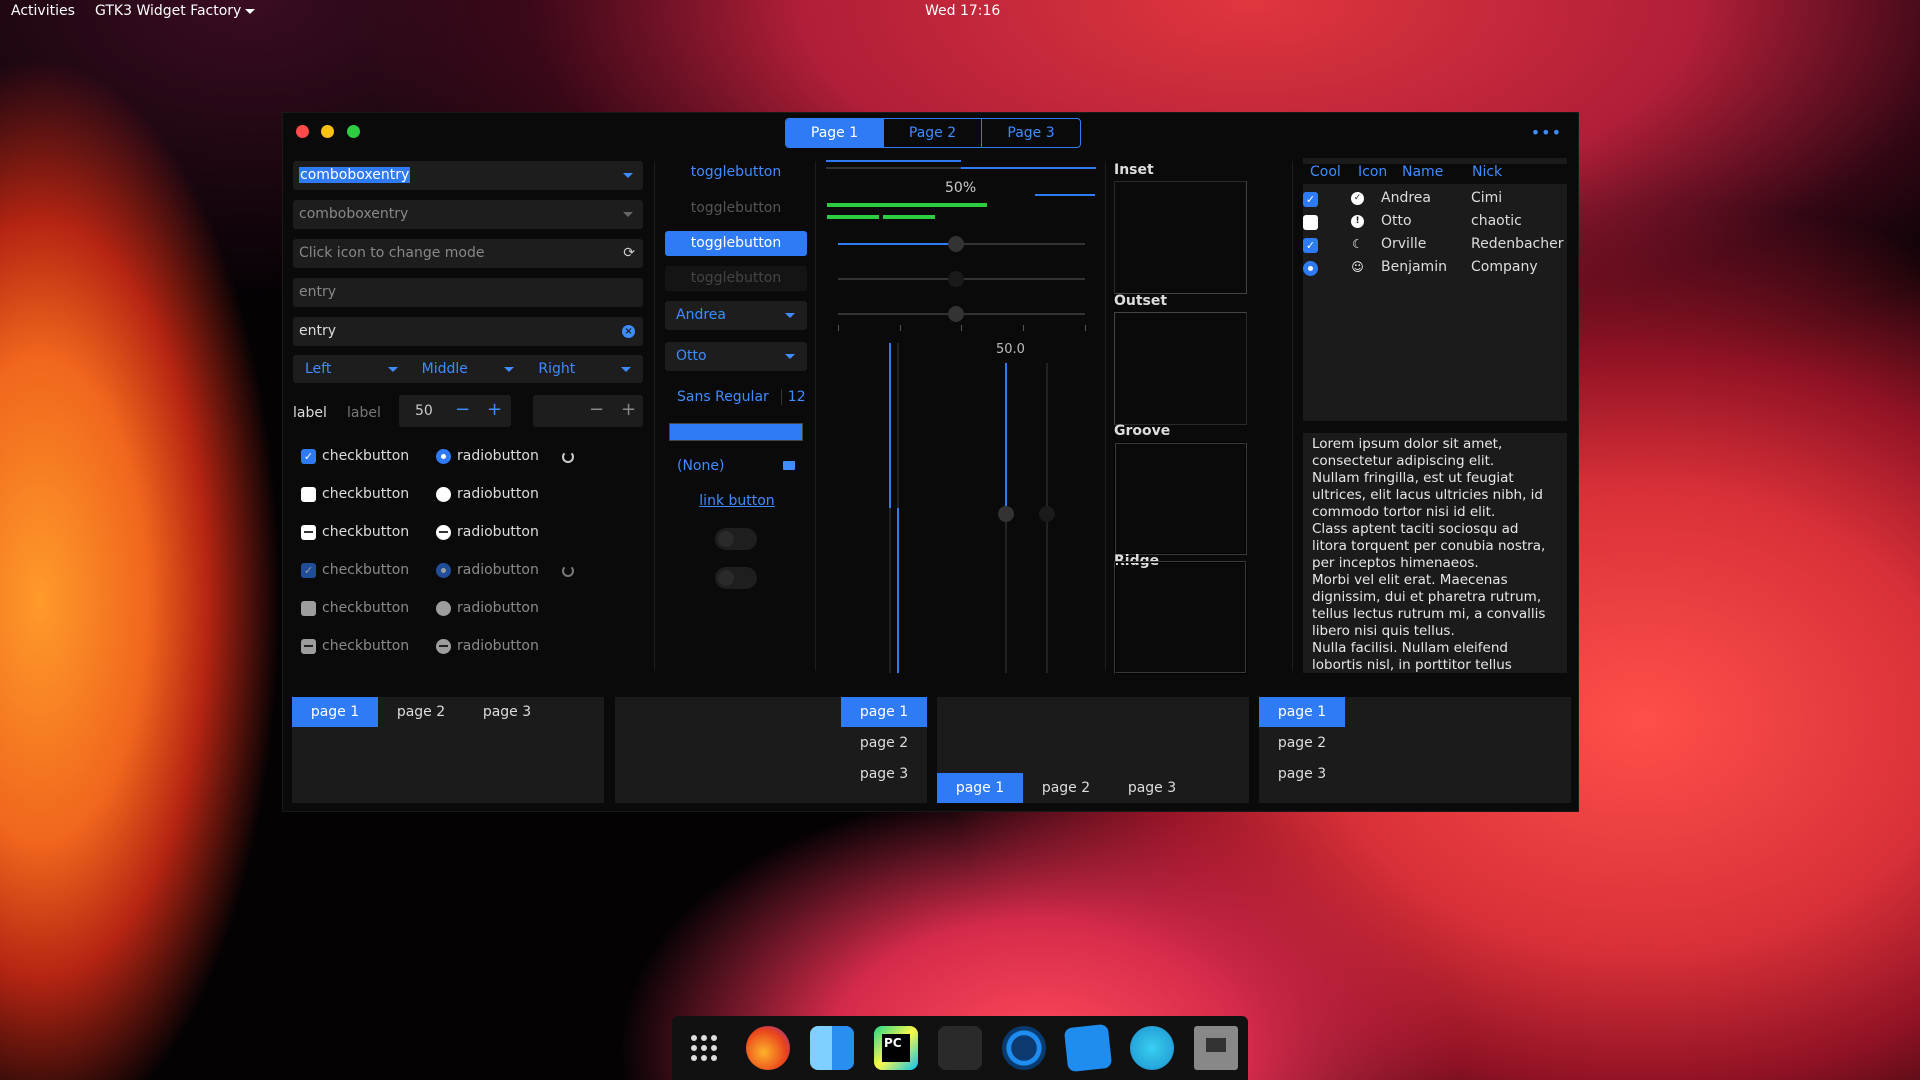 This screenshot has width=1920, height=1080. I want to click on firefox-icon, so click(768, 1048).